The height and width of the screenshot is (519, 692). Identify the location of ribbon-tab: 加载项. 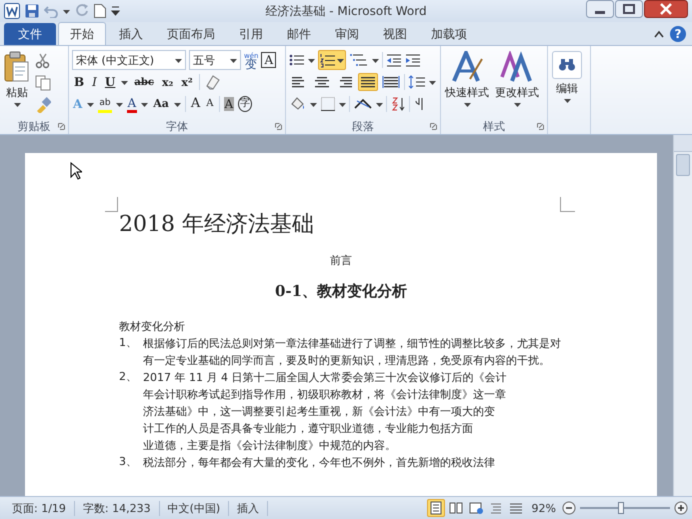
(449, 34).